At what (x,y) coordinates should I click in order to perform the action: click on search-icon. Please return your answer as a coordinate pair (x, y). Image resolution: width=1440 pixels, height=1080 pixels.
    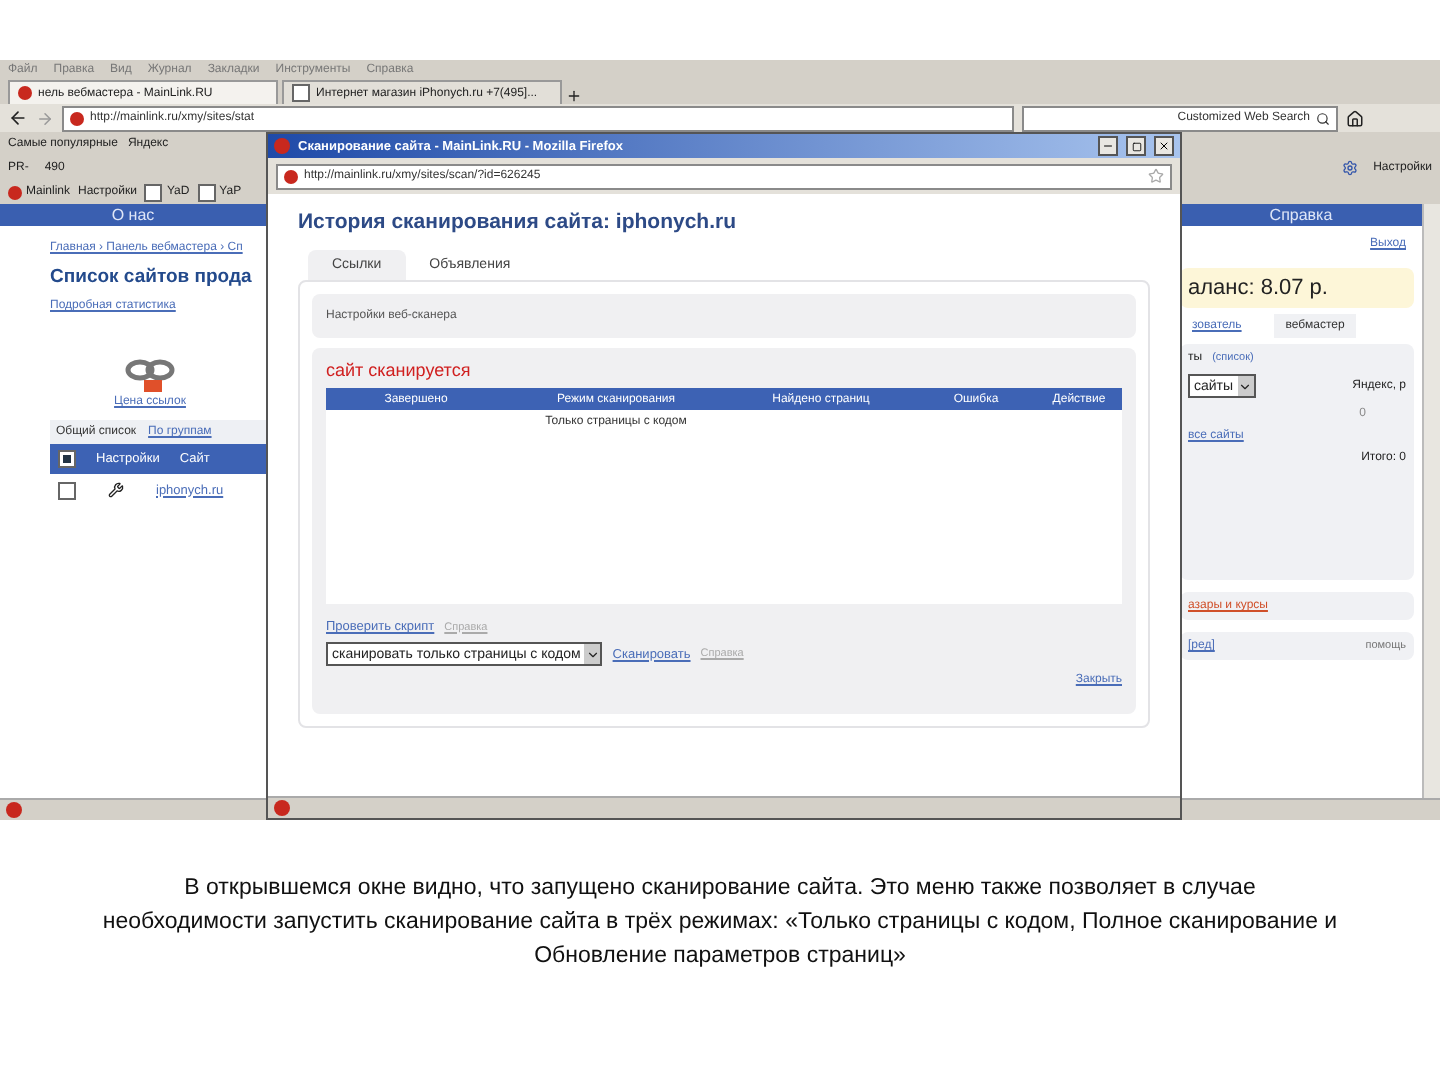
    Looking at the image, I should click on (1323, 118).